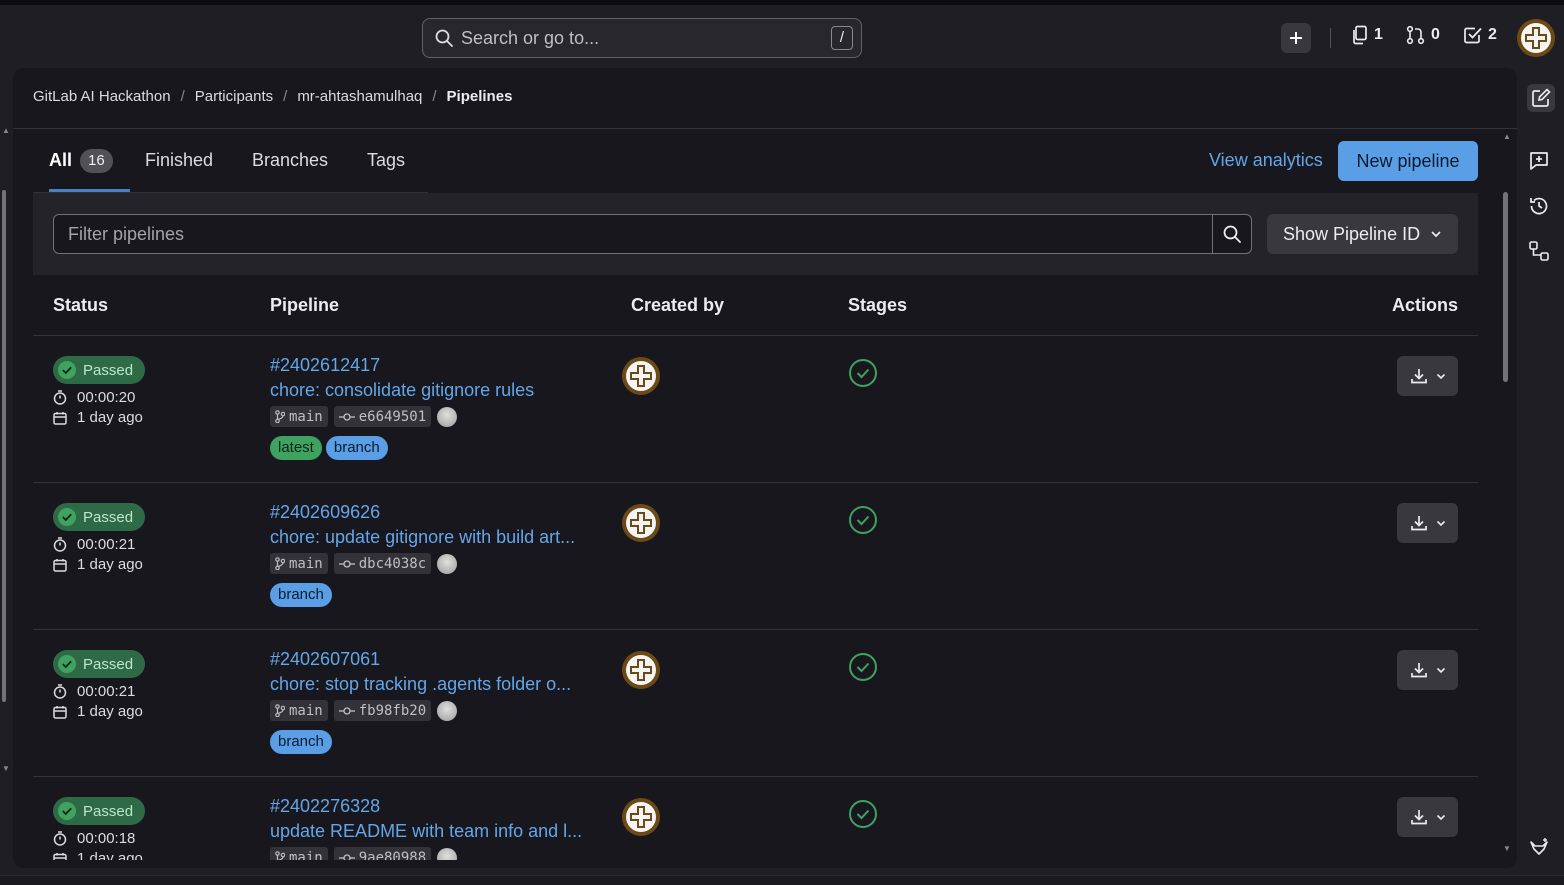 This screenshot has height=885, width=1564. What do you see at coordinates (325, 806) in the screenshot?
I see `pipeline-id-link: #2402276328` at bounding box center [325, 806].